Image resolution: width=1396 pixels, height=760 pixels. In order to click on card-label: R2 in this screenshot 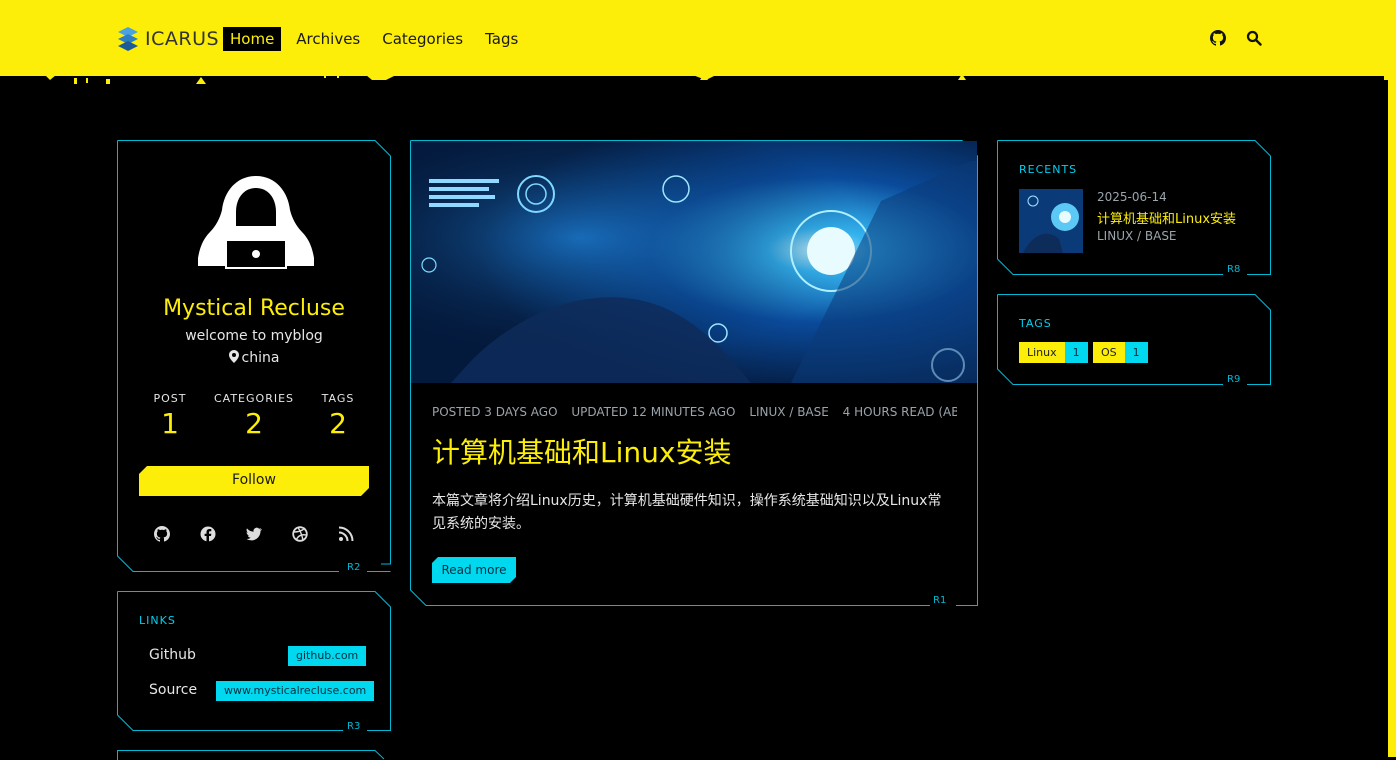, I will do `click(354, 567)`.